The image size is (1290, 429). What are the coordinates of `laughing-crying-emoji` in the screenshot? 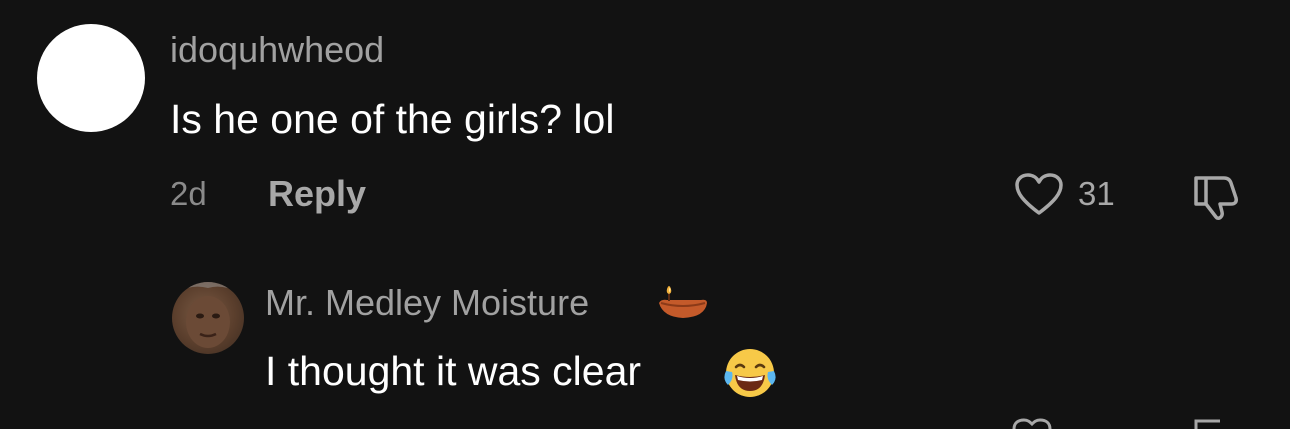 It's located at (750, 373).